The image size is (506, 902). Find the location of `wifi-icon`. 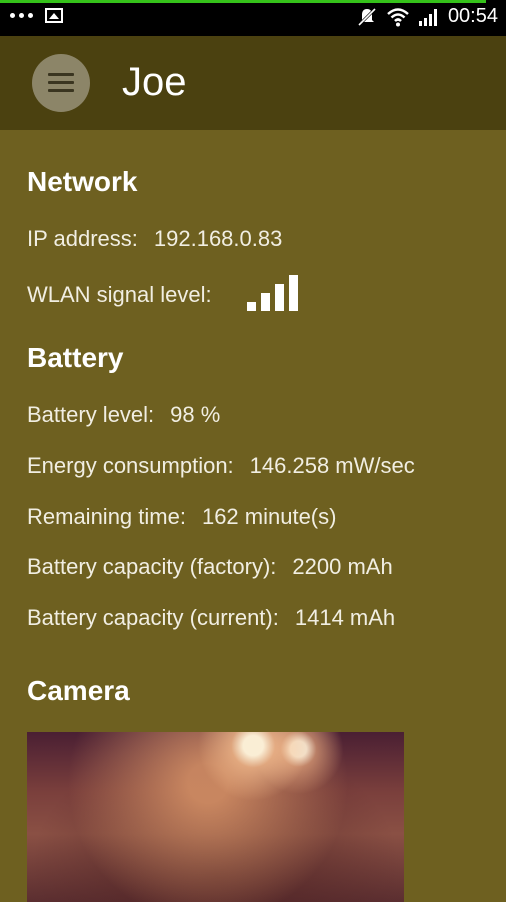

wifi-icon is located at coordinates (398, 16).